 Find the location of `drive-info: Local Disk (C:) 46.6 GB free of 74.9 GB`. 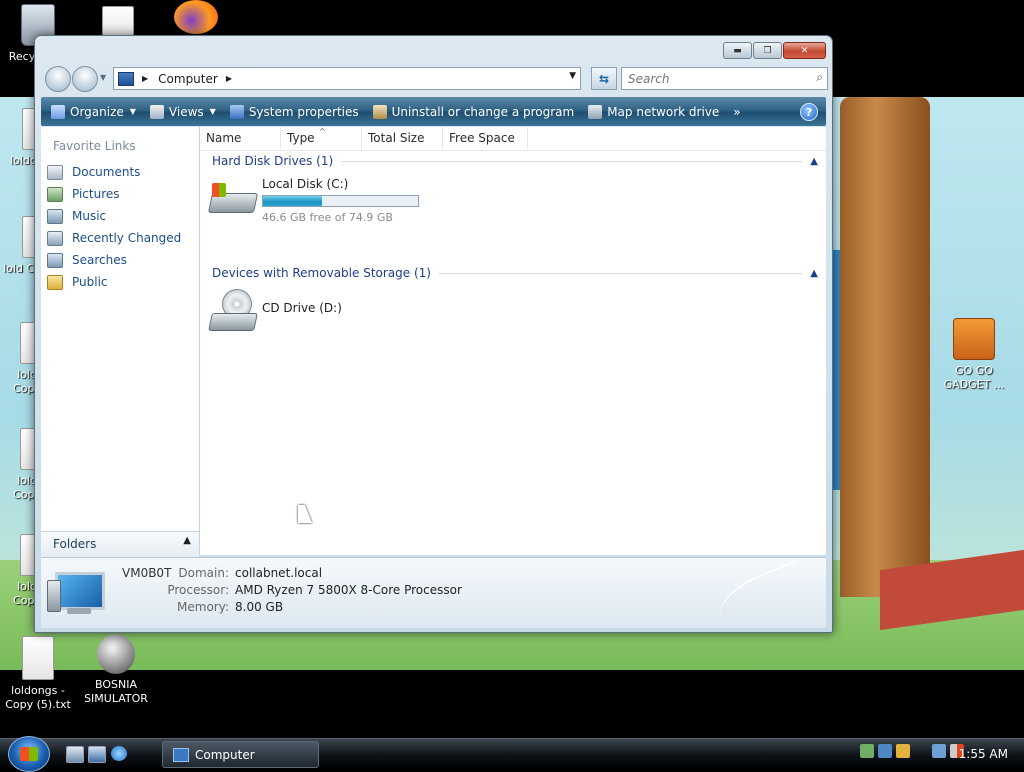

drive-info: Local Disk (C:) 46.6 GB free of 74.9 GB is located at coordinates (340, 200).